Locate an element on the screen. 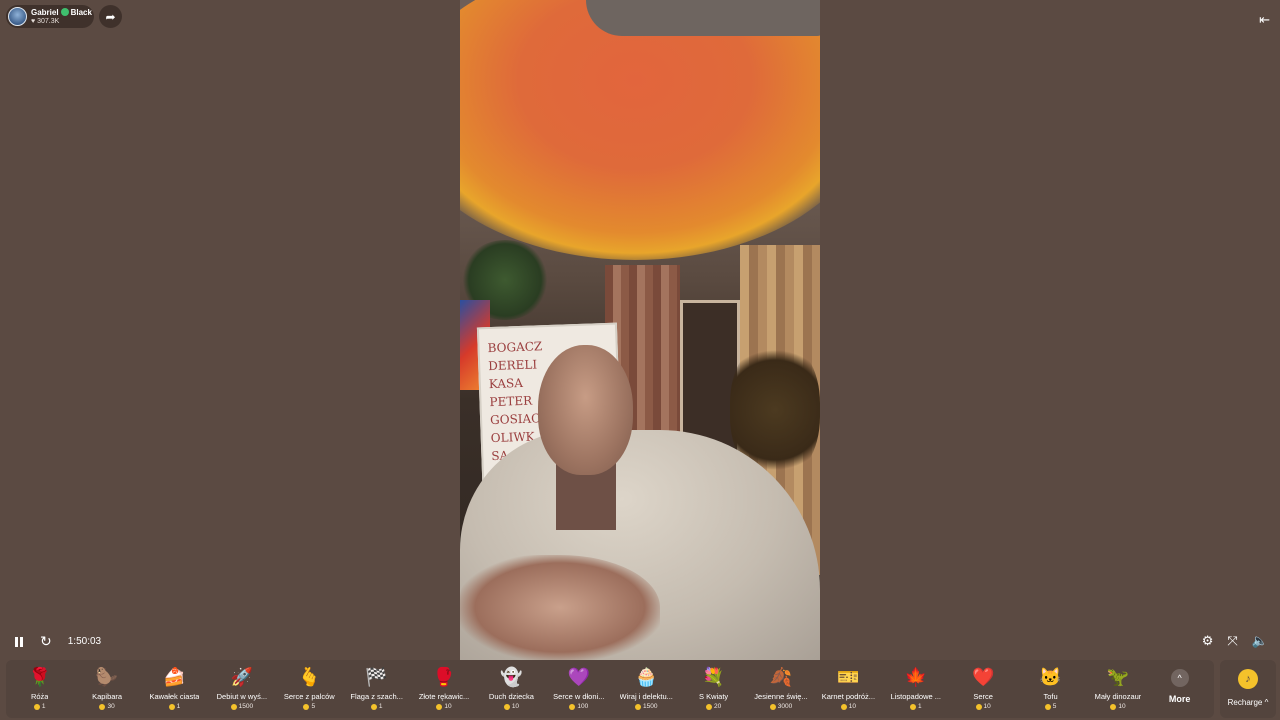  ceiling-light-glow is located at coordinates (640, 130).